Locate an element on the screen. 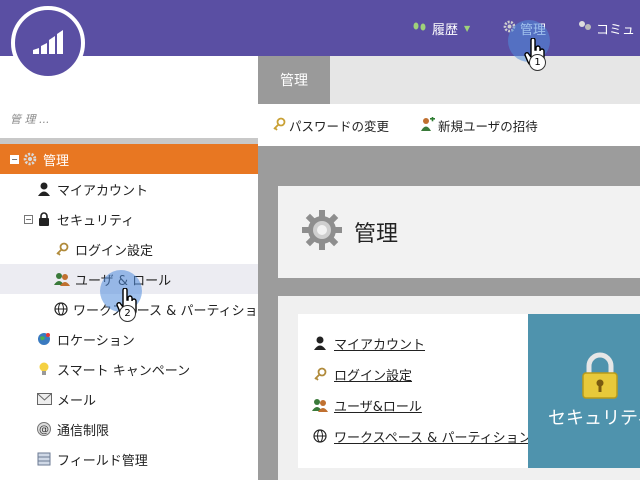  tree-item-admin: − 管理 is located at coordinates (129, 159).